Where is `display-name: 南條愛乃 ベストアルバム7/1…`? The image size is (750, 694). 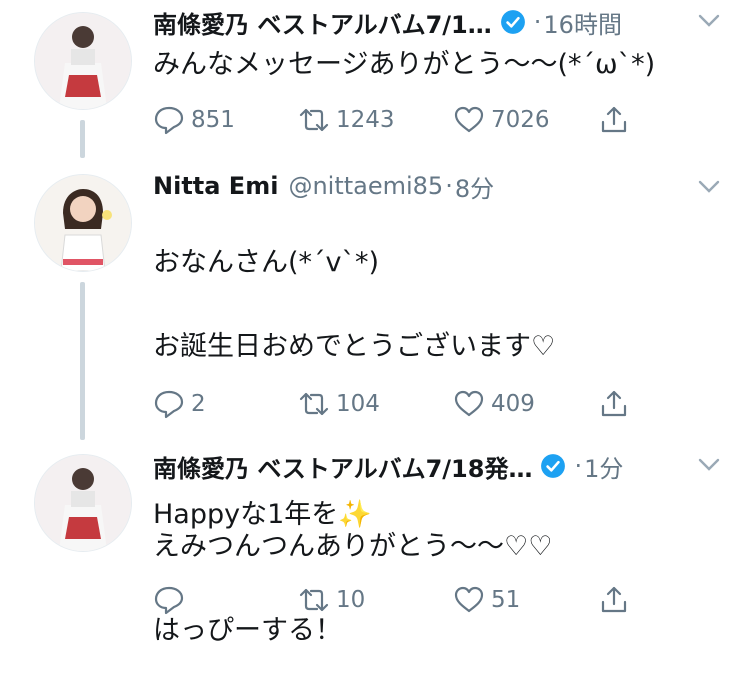 display-name: 南條愛乃 ベストアルバム7/1… is located at coordinates (322, 22).